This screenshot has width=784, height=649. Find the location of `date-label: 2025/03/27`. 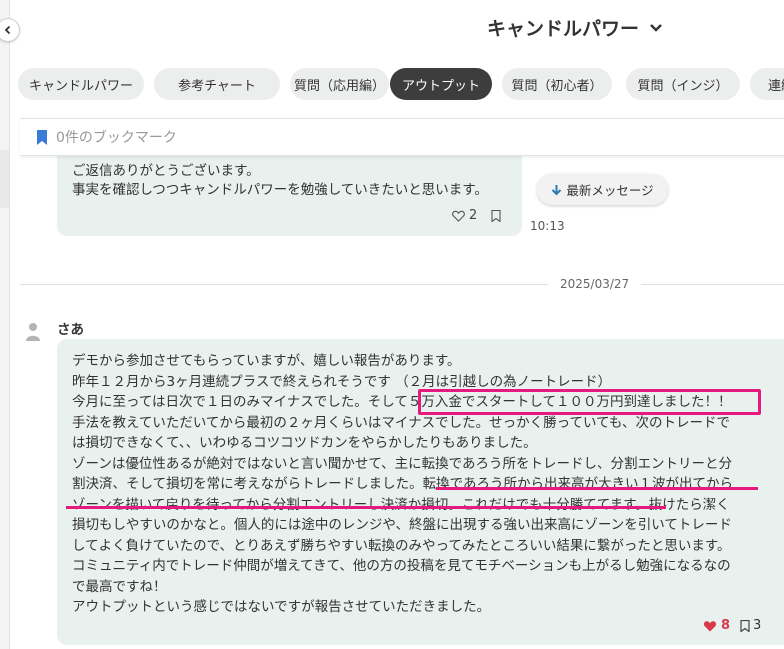

date-label: 2025/03/27 is located at coordinates (595, 284).